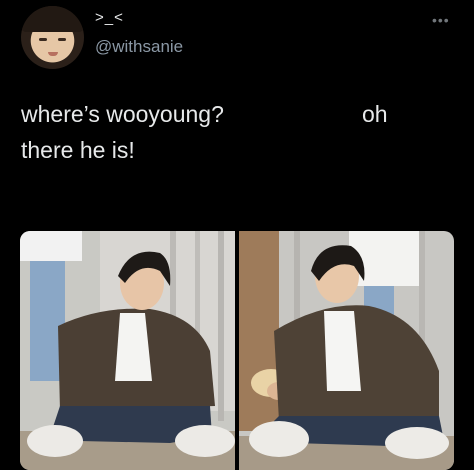 Image resolution: width=474 pixels, height=470 pixels. Describe the element at coordinates (375, 114) in the screenshot. I see `tweet-text-oh: oh` at that location.